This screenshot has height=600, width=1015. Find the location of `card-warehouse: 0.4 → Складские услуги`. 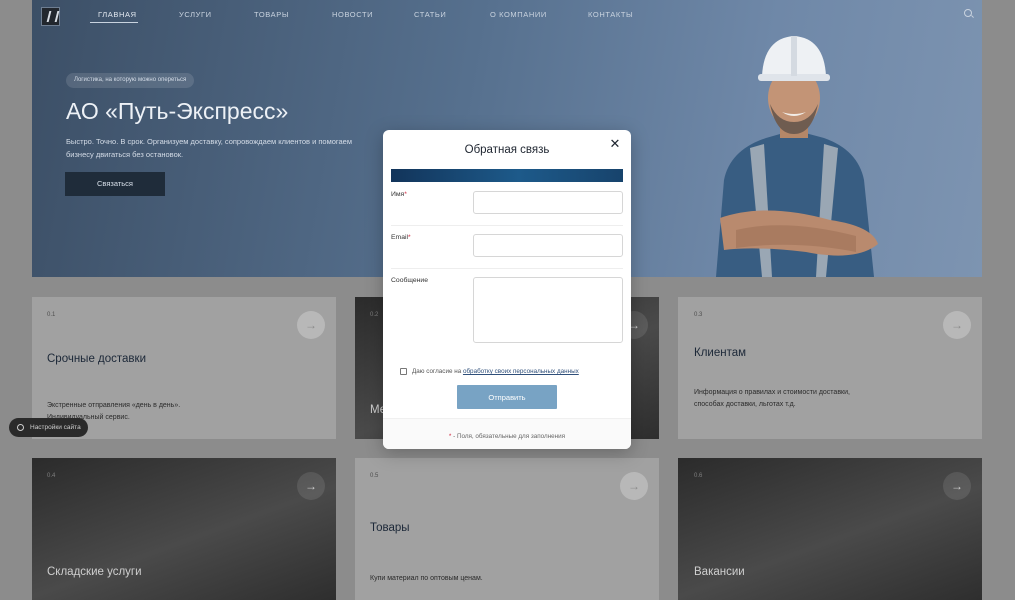

card-warehouse: 0.4 → Складские услуги is located at coordinates (184, 529).